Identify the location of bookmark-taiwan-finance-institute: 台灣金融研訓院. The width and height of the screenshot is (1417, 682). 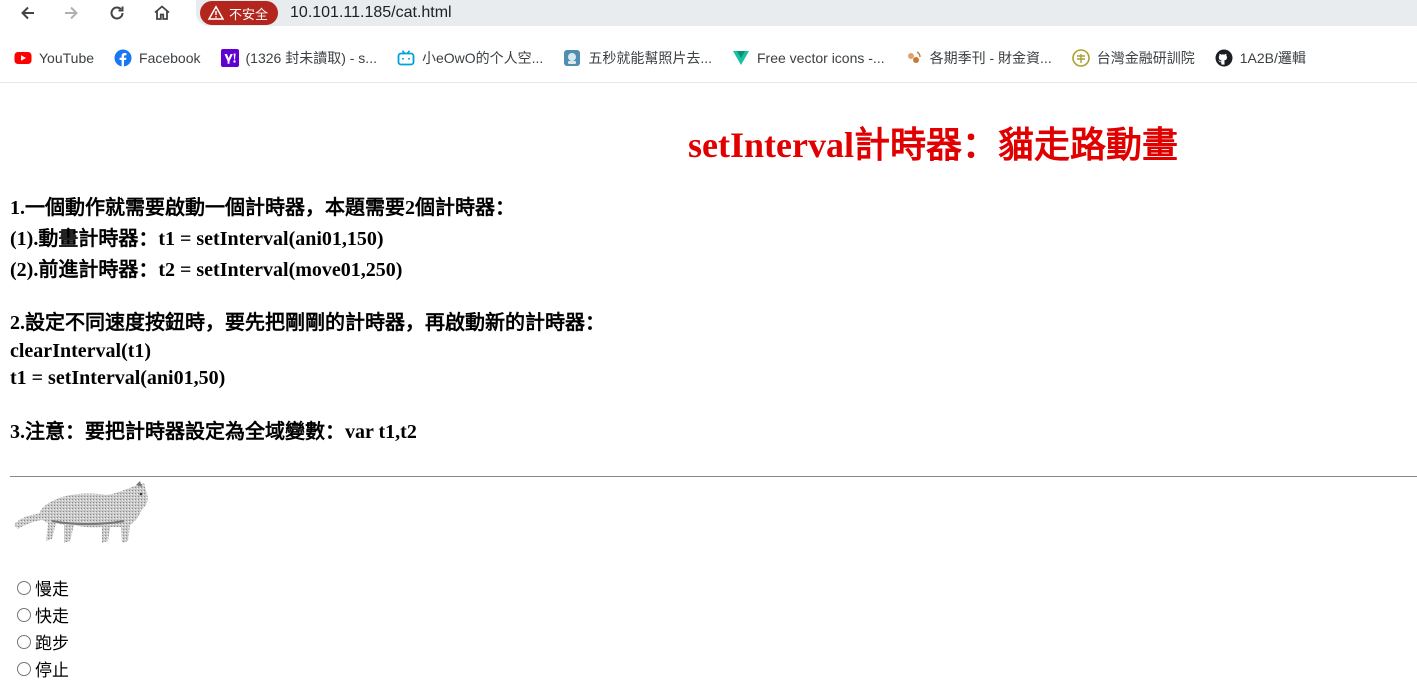
(1133, 58).